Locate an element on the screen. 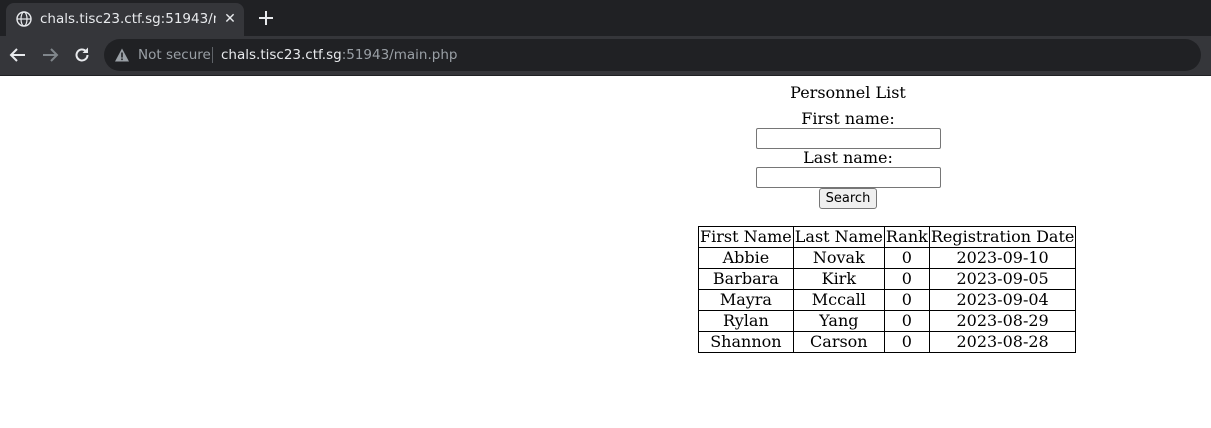 The height and width of the screenshot is (428, 1211). plus-icon is located at coordinates (266, 18).